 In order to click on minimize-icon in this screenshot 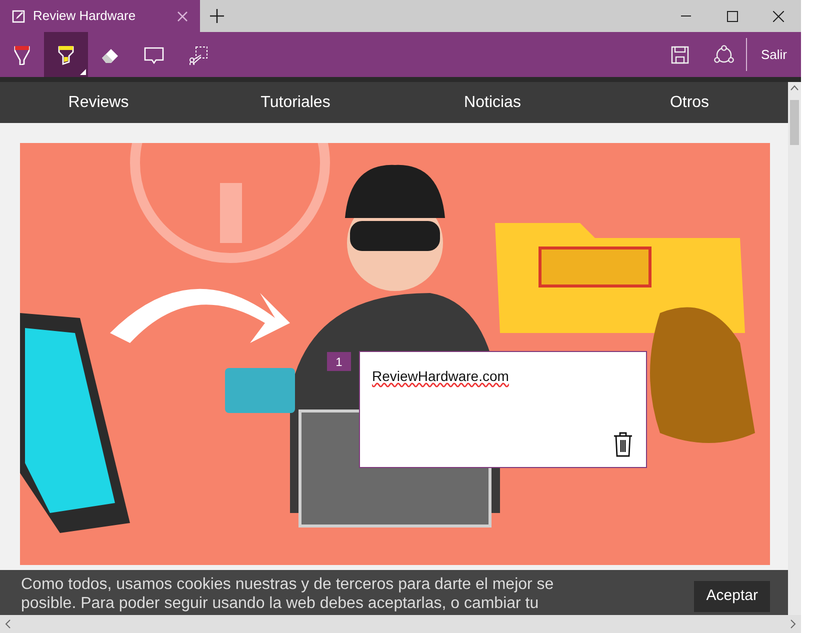, I will do `click(686, 16)`.